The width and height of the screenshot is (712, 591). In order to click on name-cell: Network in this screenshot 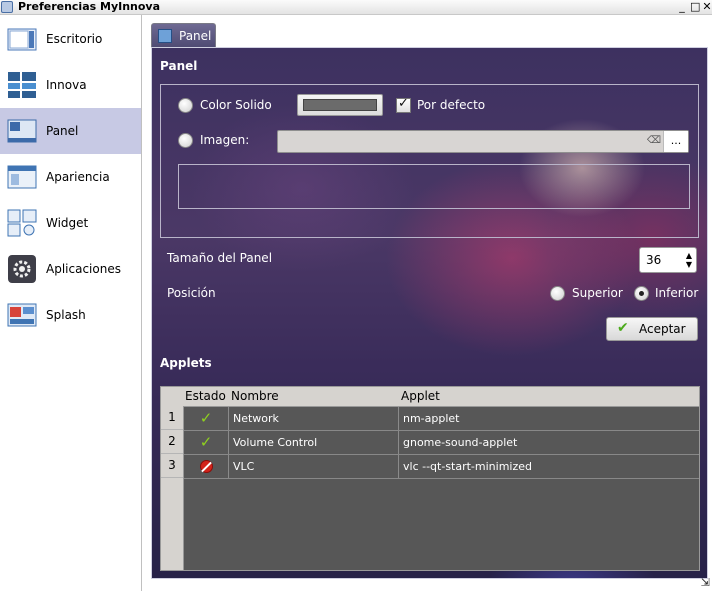, I will do `click(314, 418)`.